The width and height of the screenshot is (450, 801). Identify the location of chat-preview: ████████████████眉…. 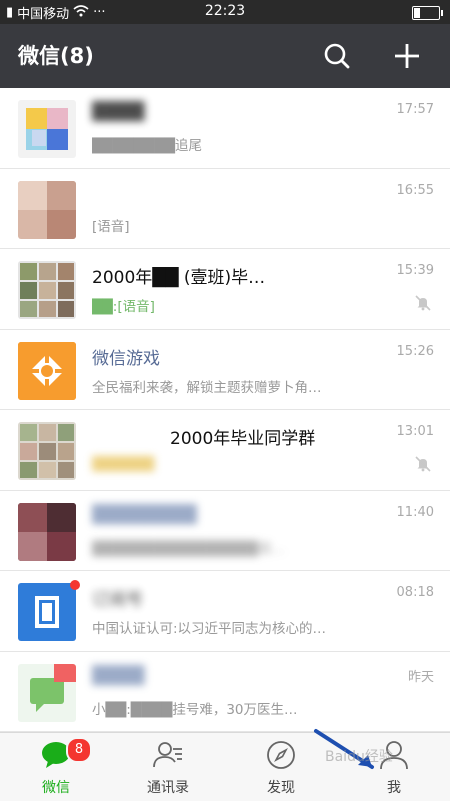
(189, 548).